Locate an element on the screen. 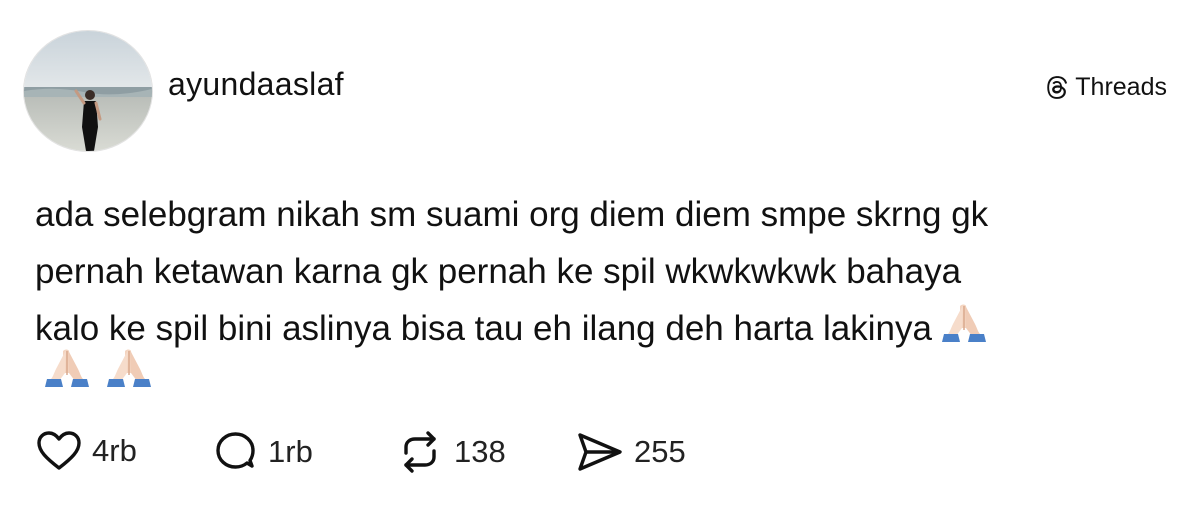  share-button: 255 is located at coordinates (631, 452).